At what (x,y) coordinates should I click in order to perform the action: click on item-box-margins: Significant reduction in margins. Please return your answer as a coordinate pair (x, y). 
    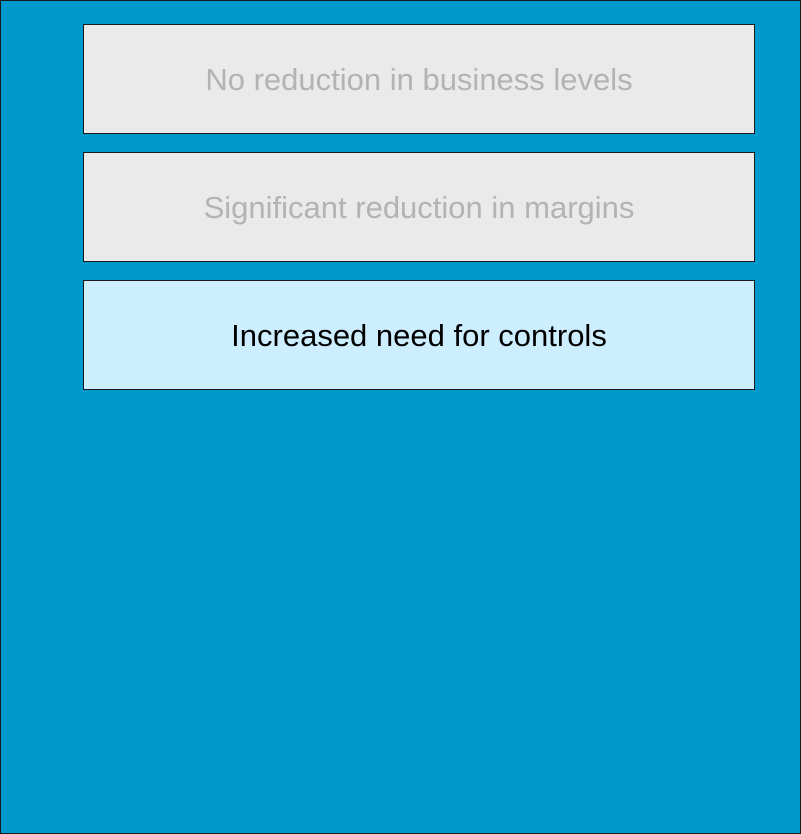
    Looking at the image, I should click on (419, 207).